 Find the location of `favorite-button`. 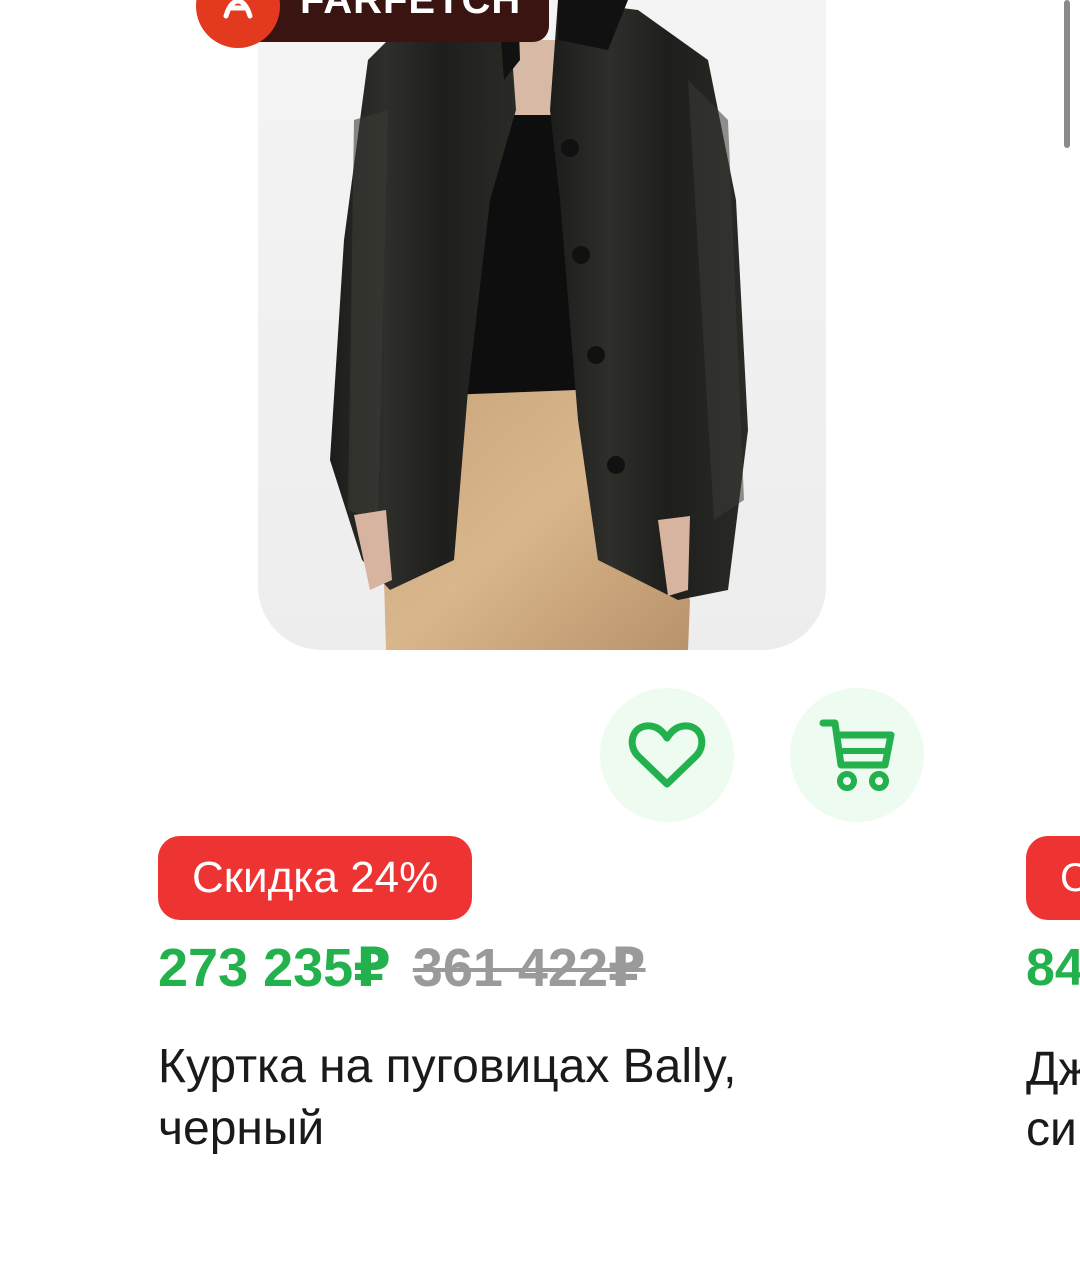

favorite-button is located at coordinates (667, 755).